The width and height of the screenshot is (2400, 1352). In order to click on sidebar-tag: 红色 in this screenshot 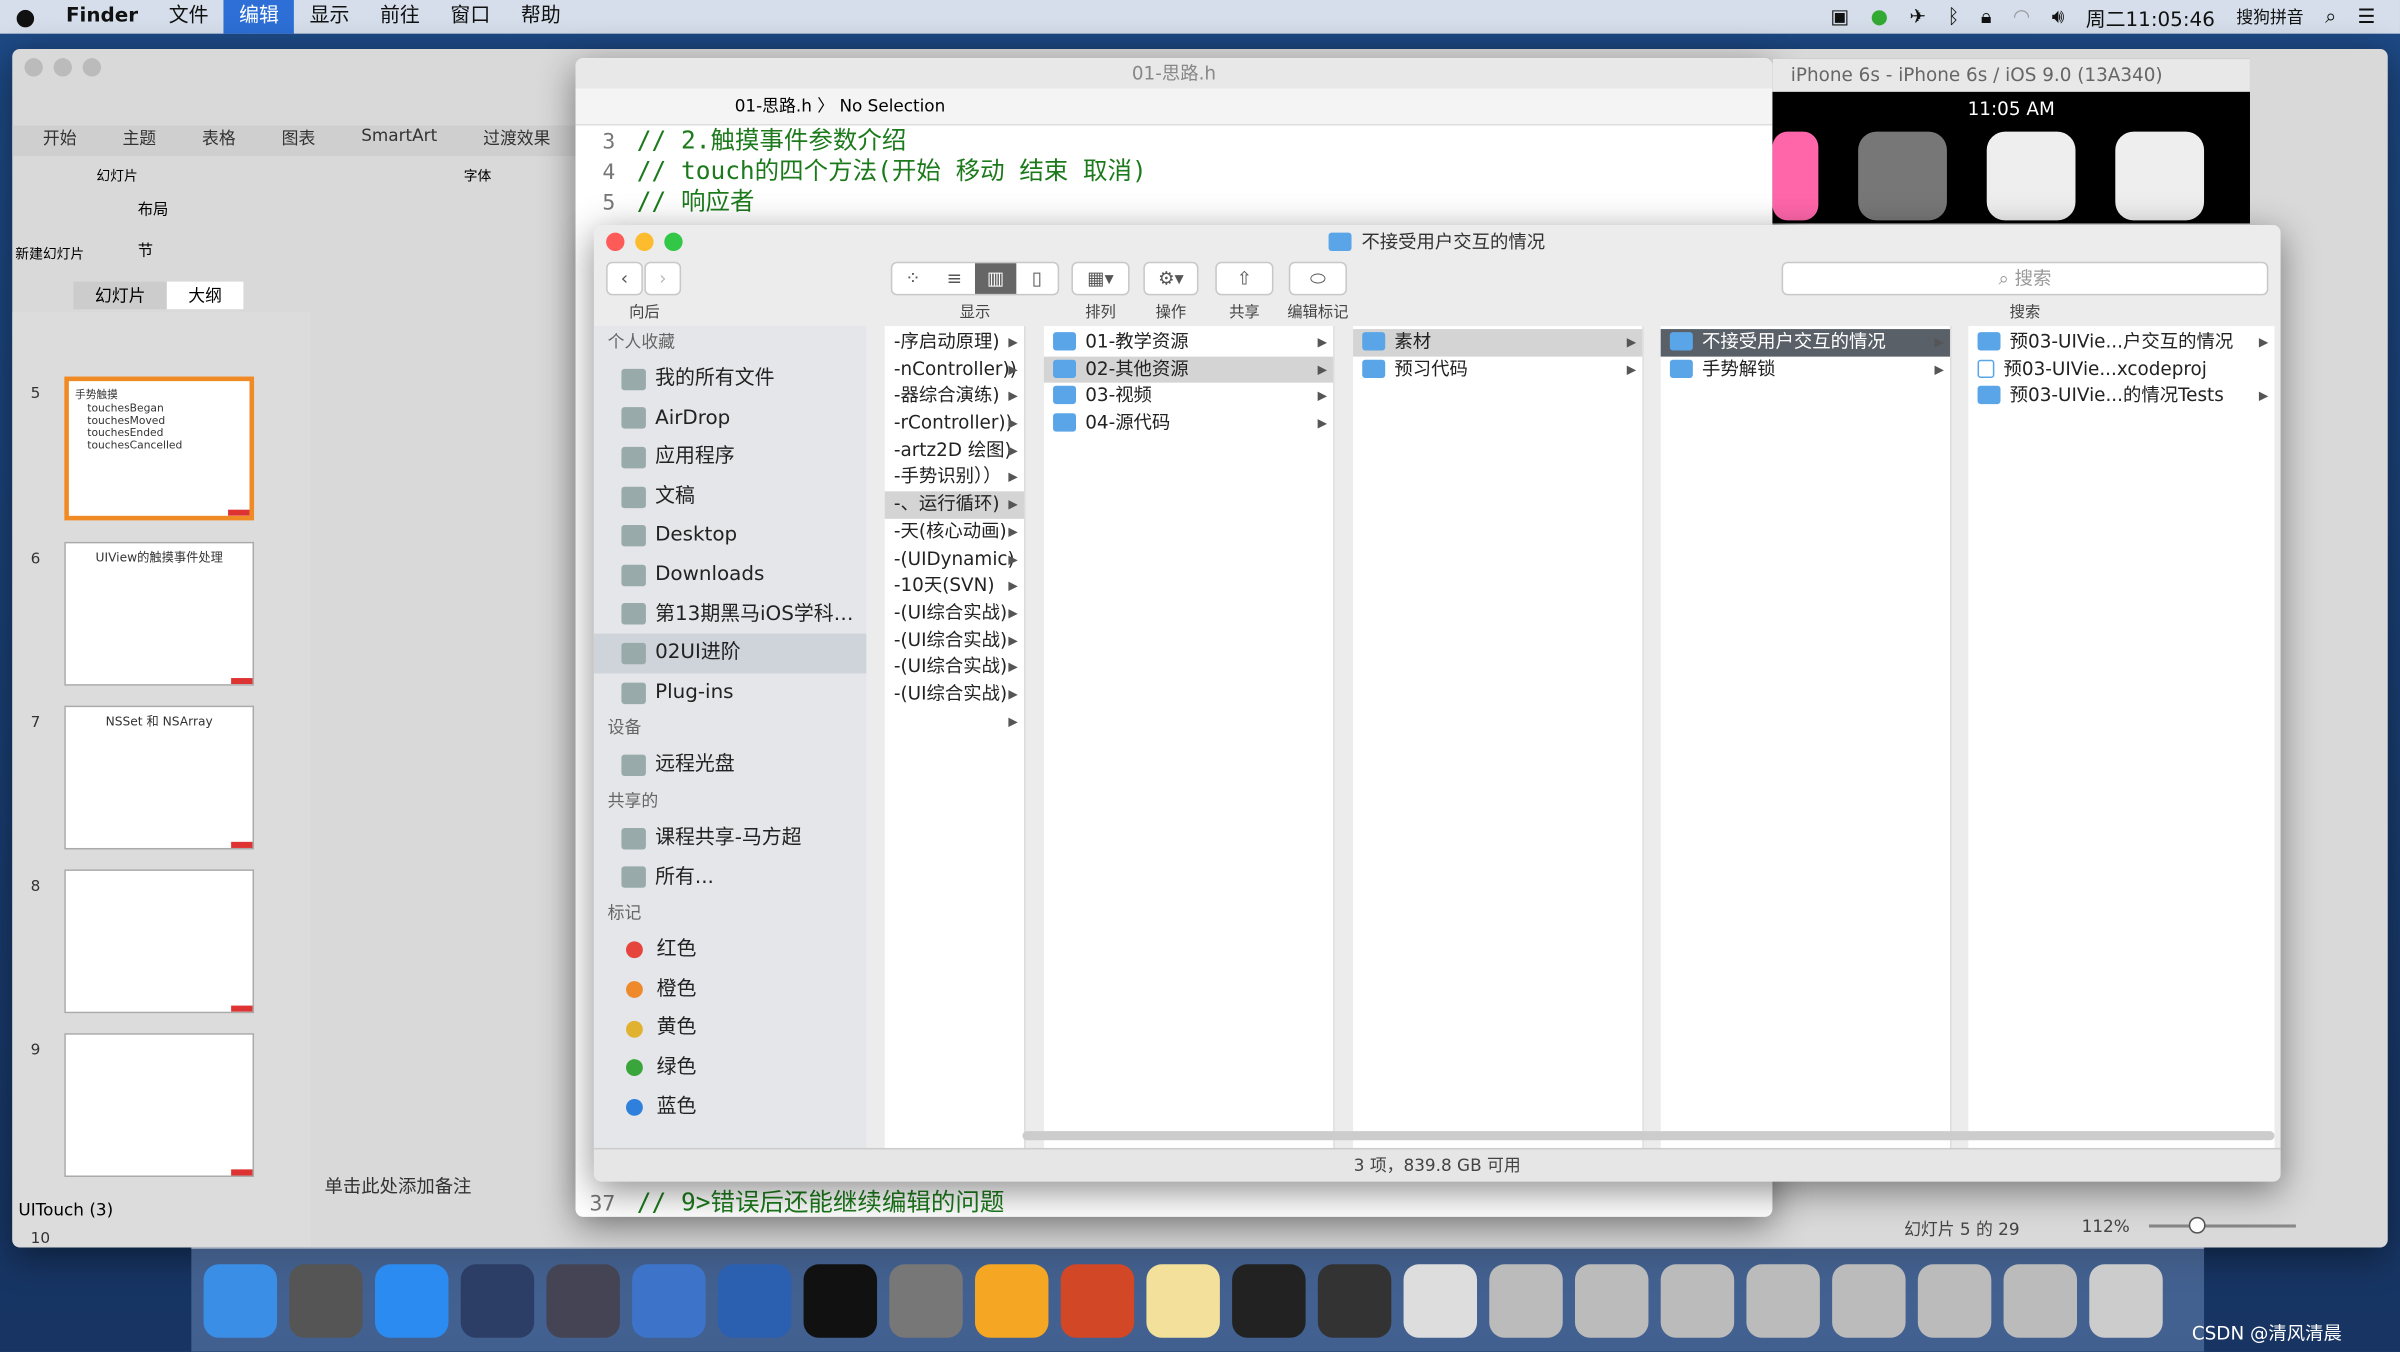, I will do `click(730, 950)`.